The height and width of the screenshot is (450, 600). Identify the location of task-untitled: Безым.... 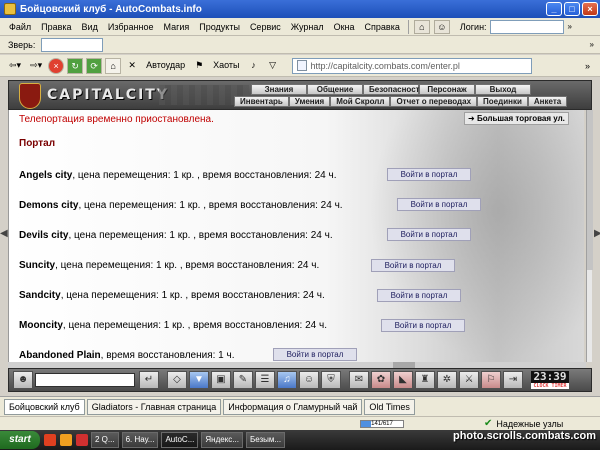
(265, 440).